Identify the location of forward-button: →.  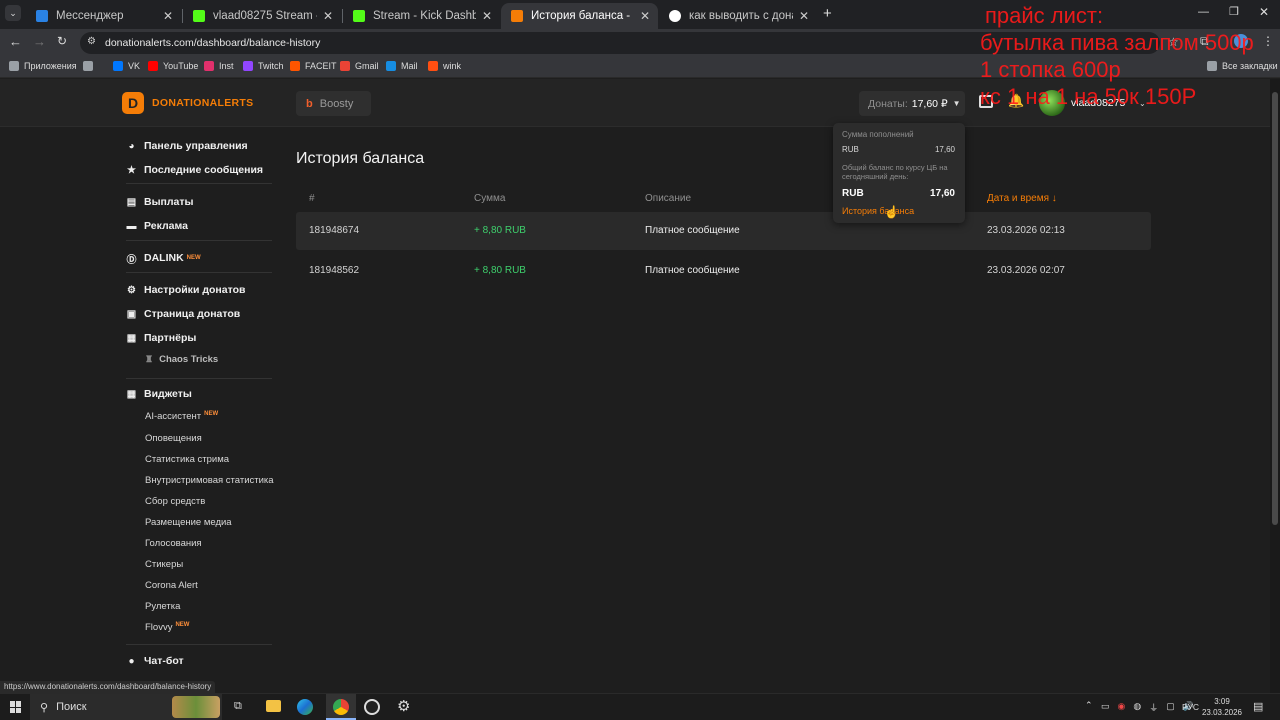
(39, 41).